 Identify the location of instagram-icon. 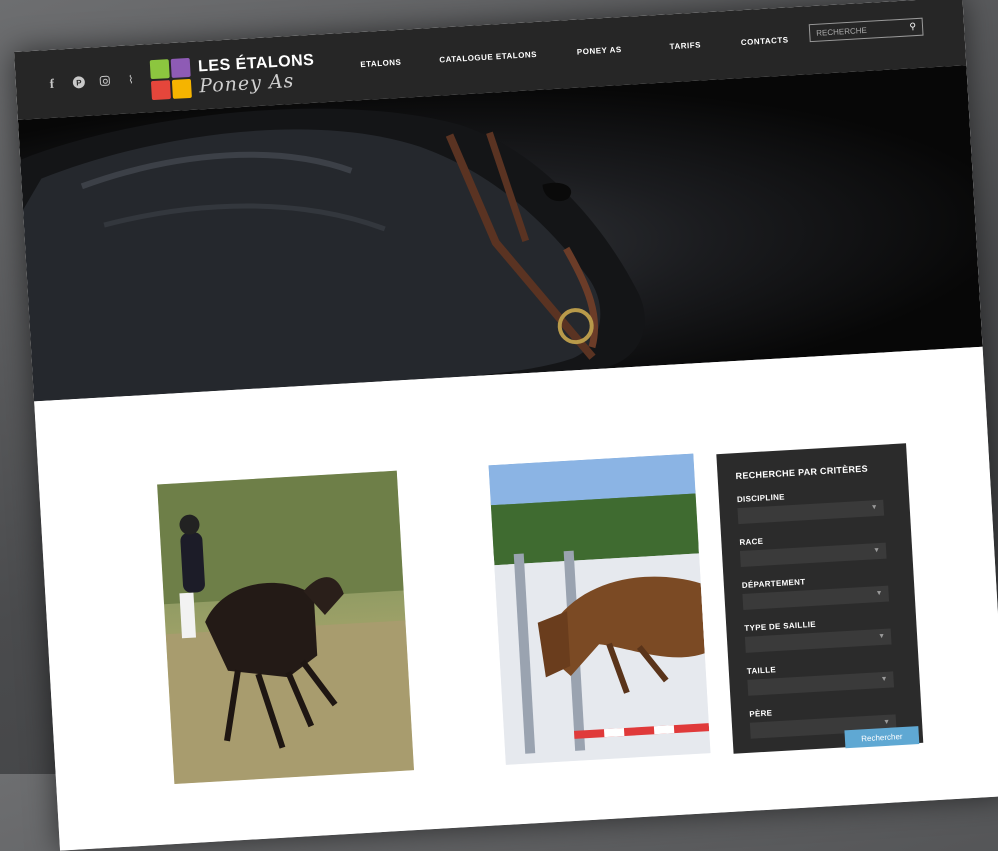
(105, 81).